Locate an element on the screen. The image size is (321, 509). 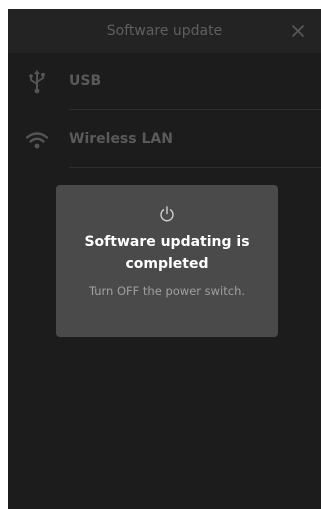
page-title: Software update is located at coordinates (164, 31).